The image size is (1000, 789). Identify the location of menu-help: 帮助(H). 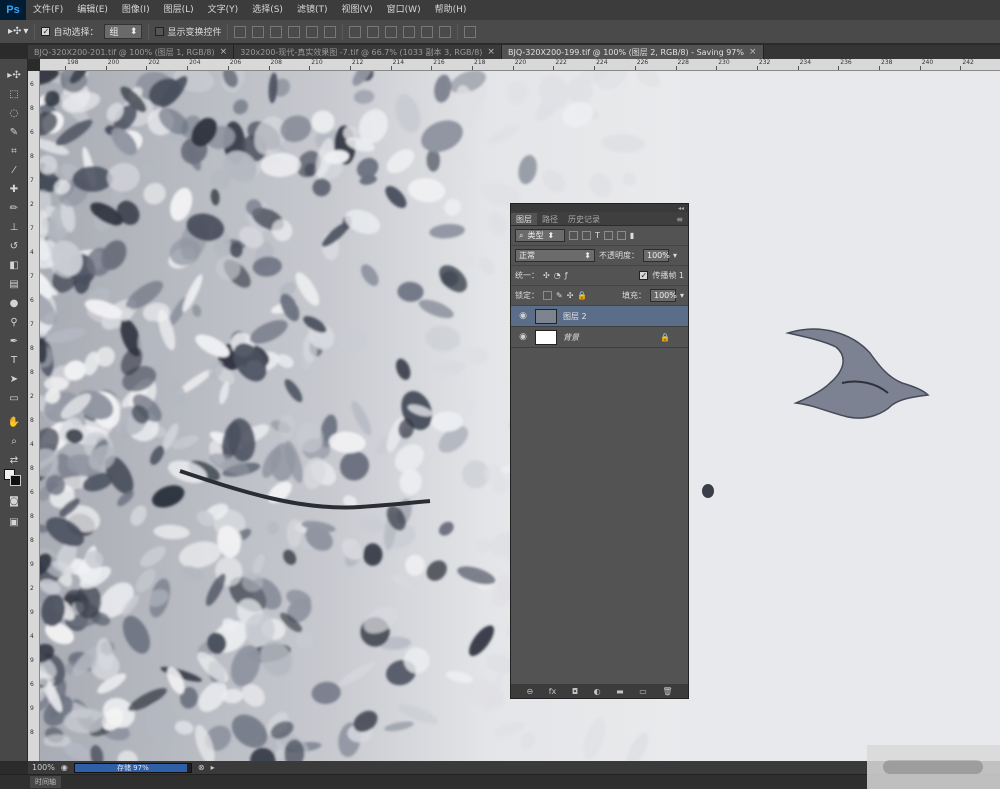
(451, 10).